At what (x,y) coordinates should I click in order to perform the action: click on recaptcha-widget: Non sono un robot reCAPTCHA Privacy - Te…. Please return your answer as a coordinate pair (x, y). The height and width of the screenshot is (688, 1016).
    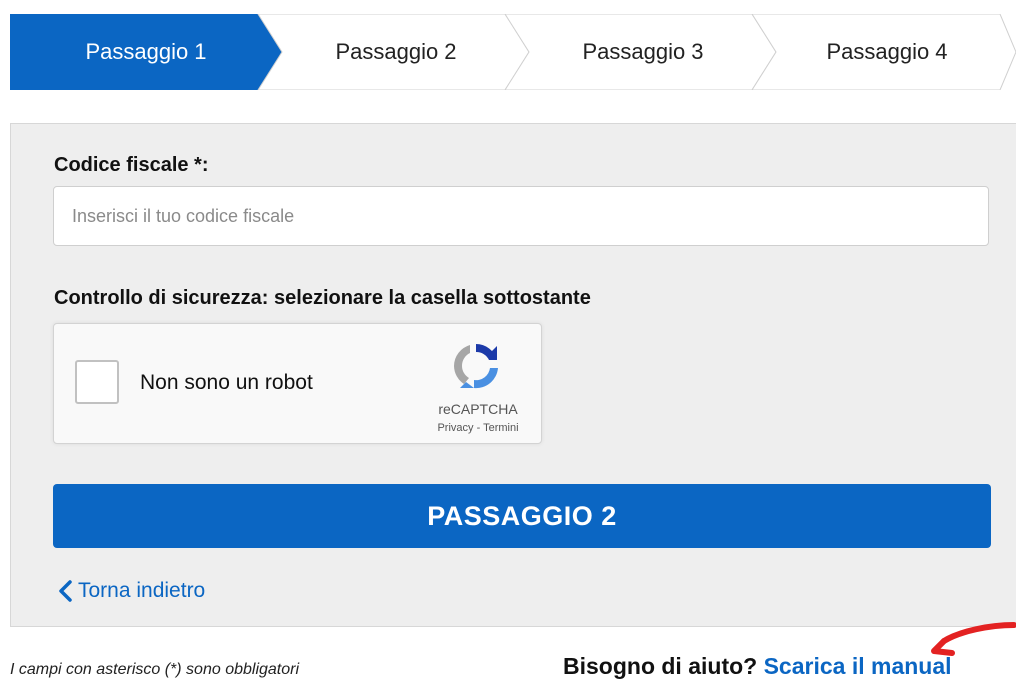
    Looking at the image, I should click on (297, 383).